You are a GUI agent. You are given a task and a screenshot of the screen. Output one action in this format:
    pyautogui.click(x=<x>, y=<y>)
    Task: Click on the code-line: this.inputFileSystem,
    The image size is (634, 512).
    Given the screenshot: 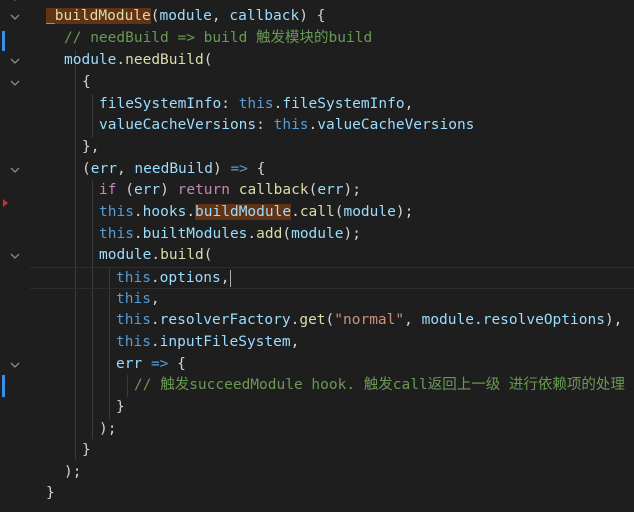 What is the action you would take?
    pyautogui.click(x=332, y=343)
    